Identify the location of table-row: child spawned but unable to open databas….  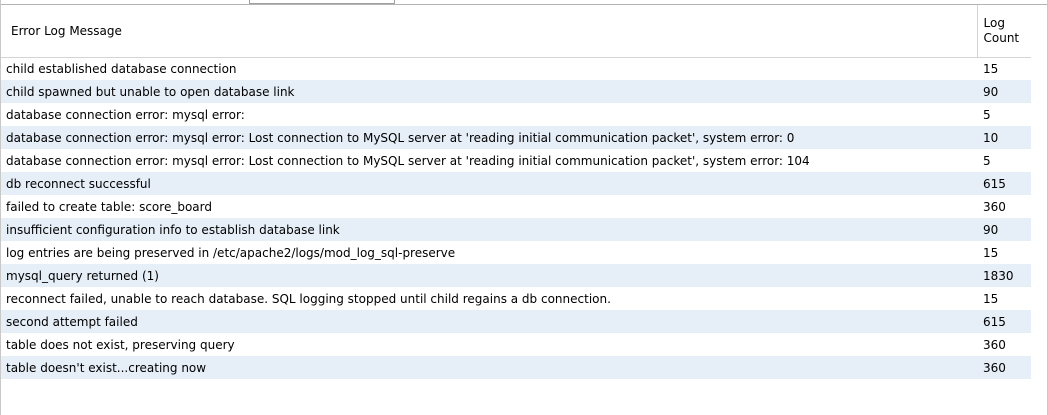
(516, 91).